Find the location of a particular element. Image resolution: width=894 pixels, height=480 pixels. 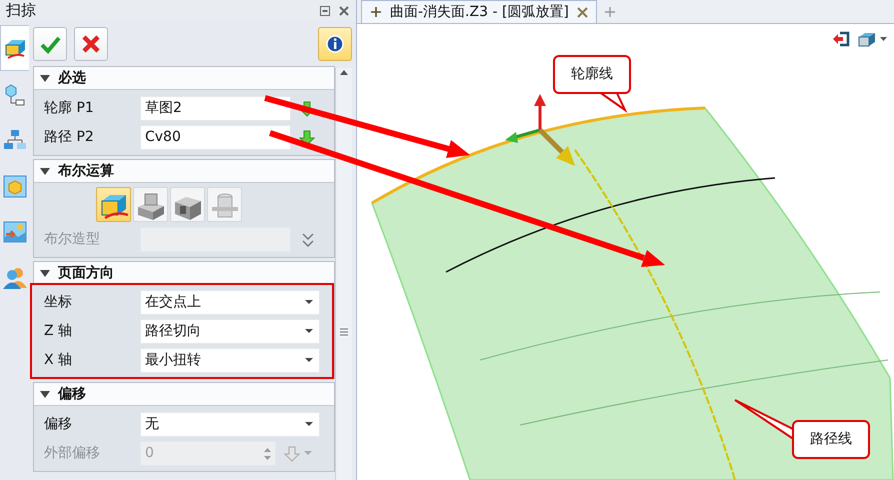

section-title: 偏移 is located at coordinates (72, 394).